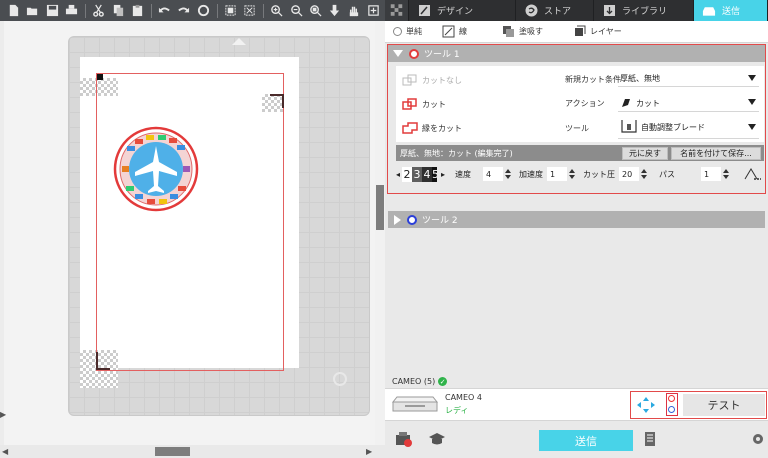 Image resolution: width=768 pixels, height=458 pixels. Describe the element at coordinates (427, 174) in the screenshot. I see `depth-digit: 4` at that location.